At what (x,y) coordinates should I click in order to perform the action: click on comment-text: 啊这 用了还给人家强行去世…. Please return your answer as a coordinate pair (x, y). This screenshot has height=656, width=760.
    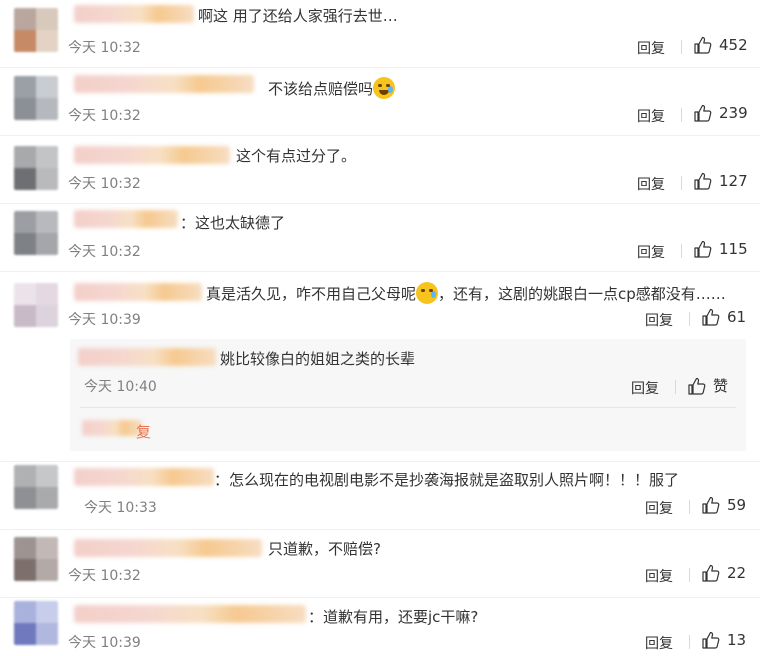
    Looking at the image, I should click on (298, 16).